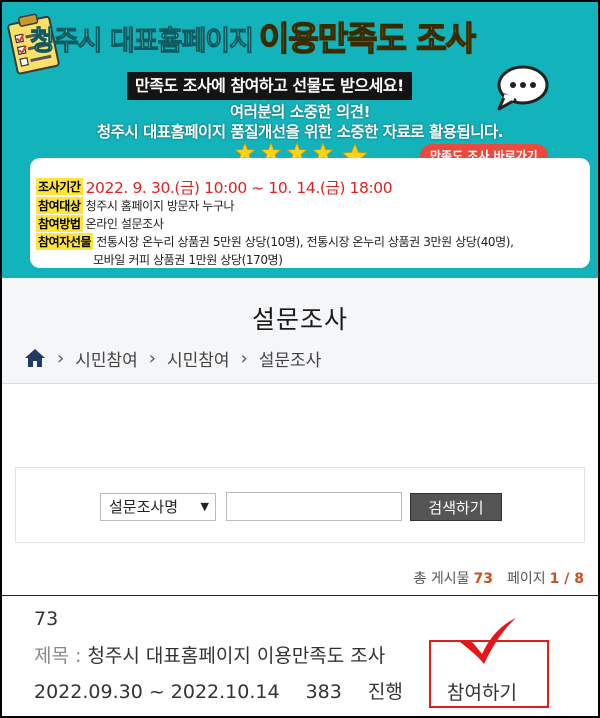 Image resolution: width=600 pixels, height=718 pixels. What do you see at coordinates (239, 188) in the screenshot?
I see `period-value: 2022. 9. 30.(금) 10:00 ~ 10. 14.(금) 18:00` at bounding box center [239, 188].